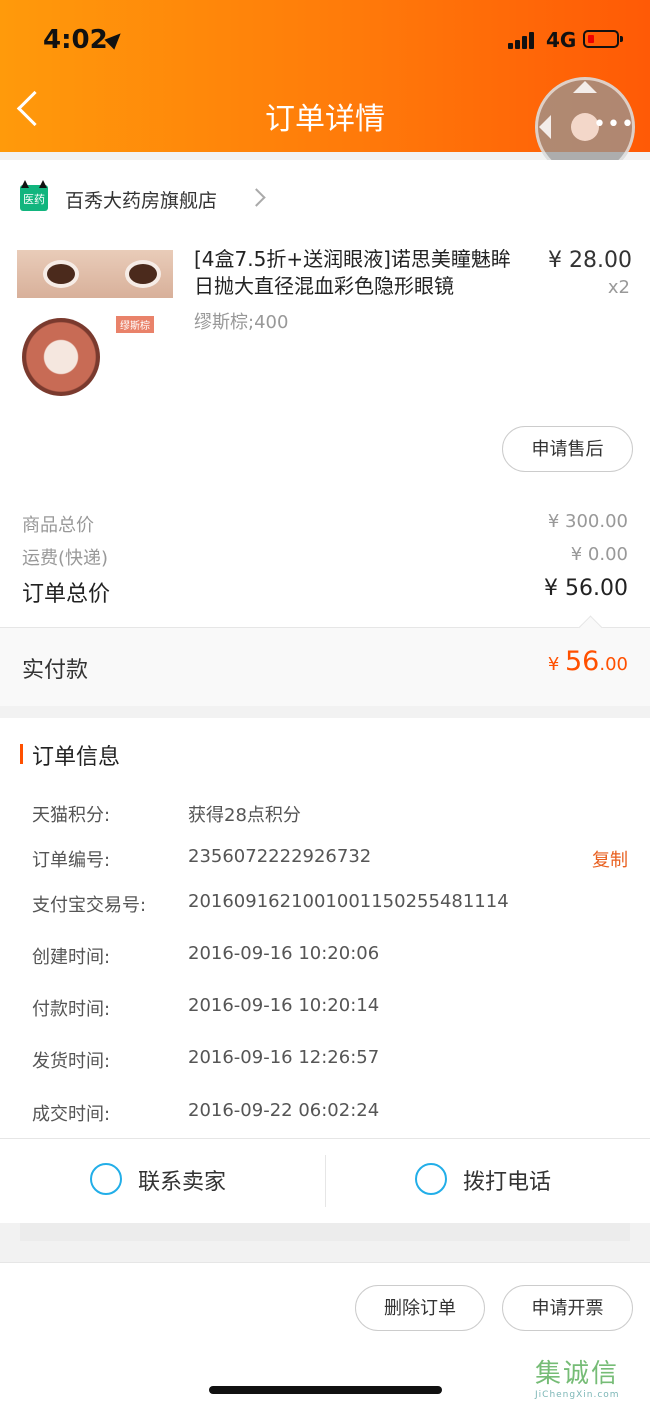  What do you see at coordinates (325, 557) in the screenshot?
I see `shipping-row: 运费(快递) ¥ 0.00` at bounding box center [325, 557].